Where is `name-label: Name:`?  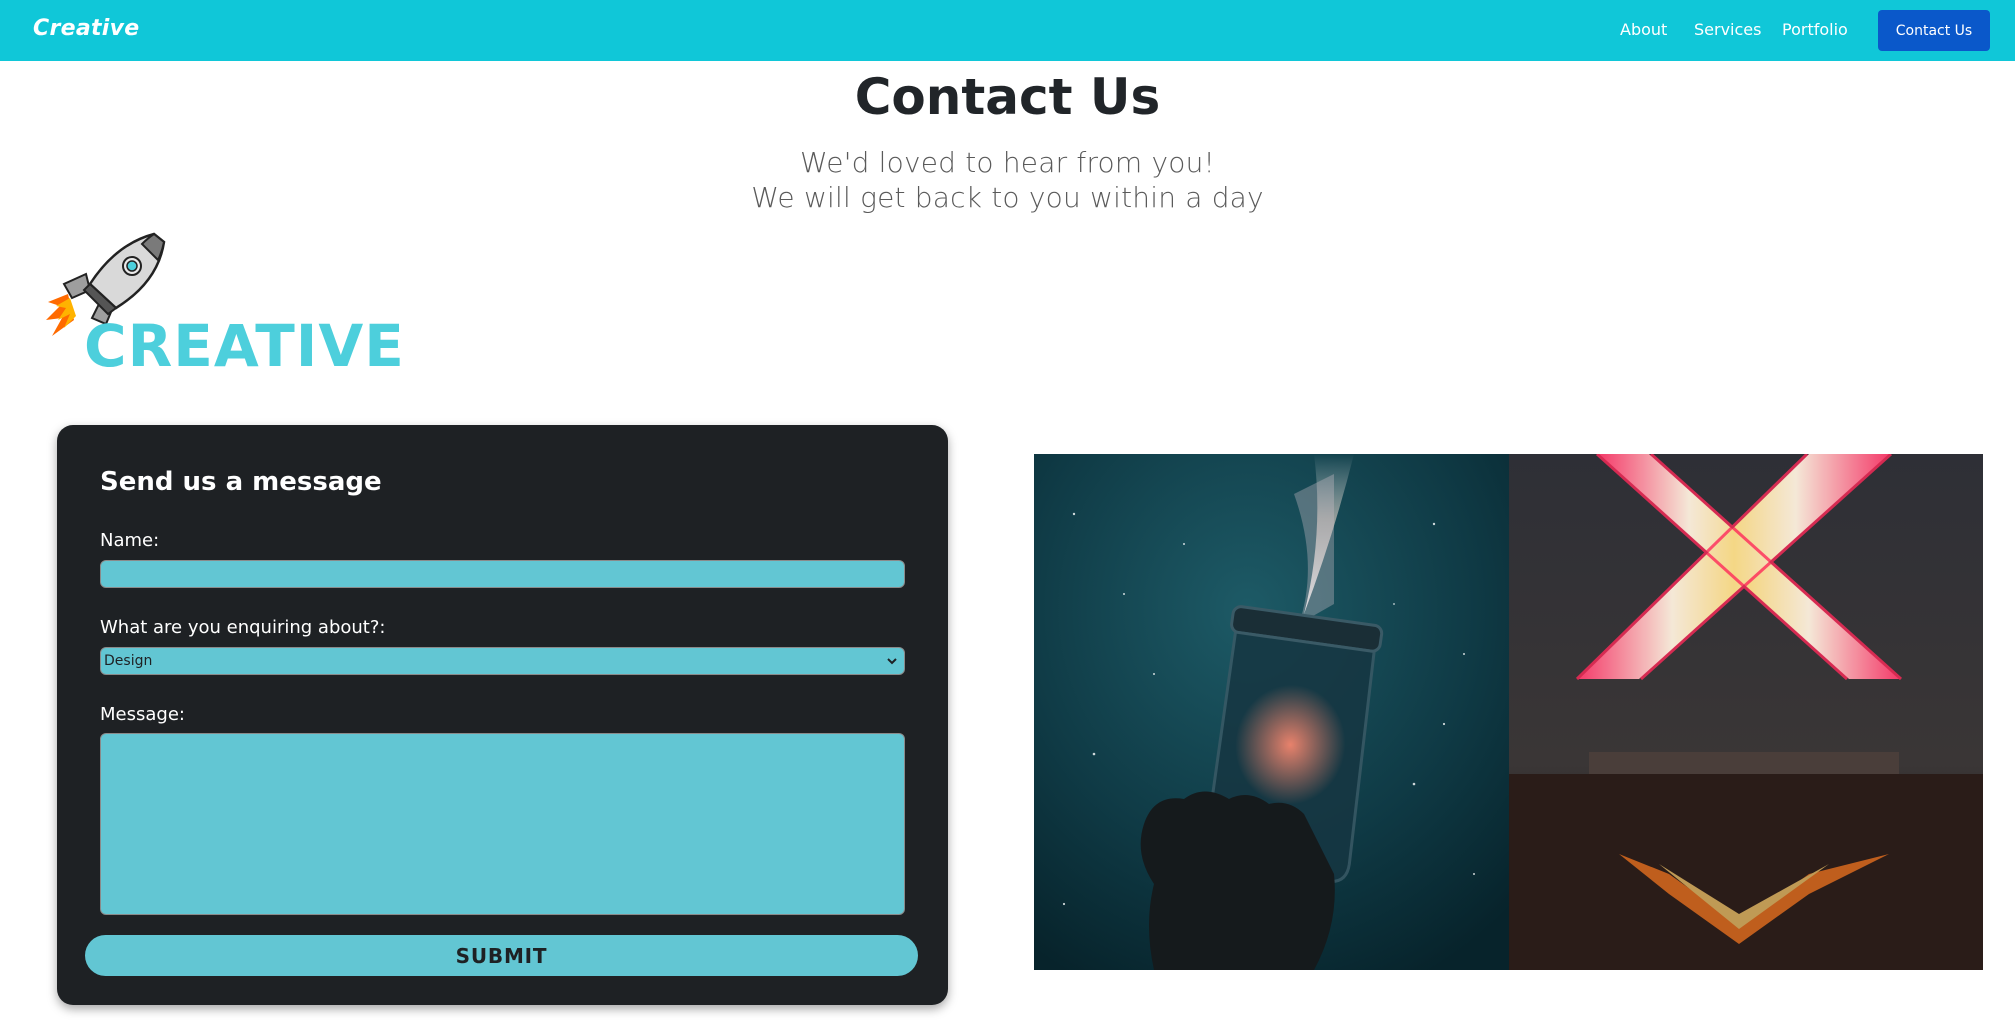
name-label: Name: is located at coordinates (130, 540).